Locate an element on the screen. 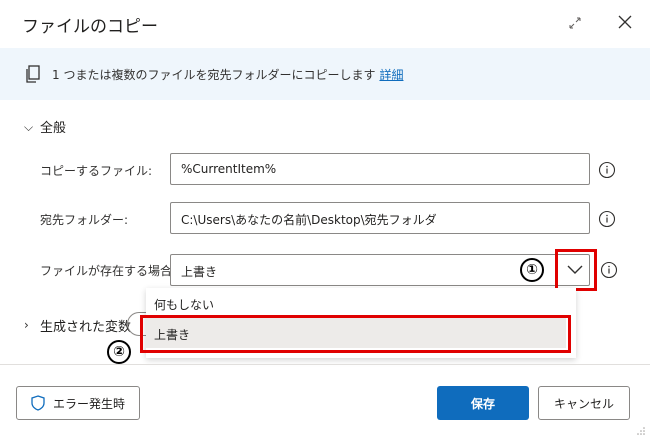 The image size is (650, 437). info-text: 1 つまたは複数のファイルを宛先フォルダーにコピーします is located at coordinates (214, 75).